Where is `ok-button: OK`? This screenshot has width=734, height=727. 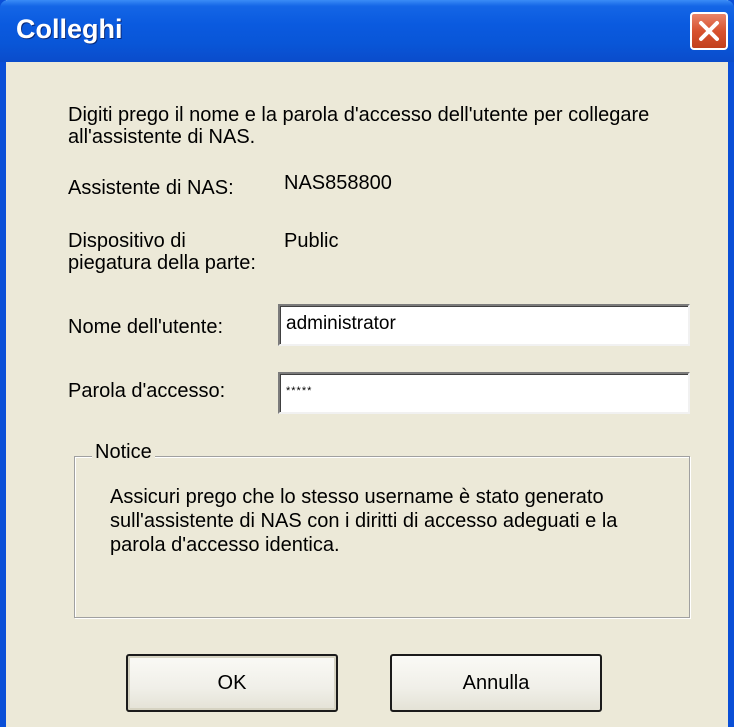
ok-button: OK is located at coordinates (232, 683).